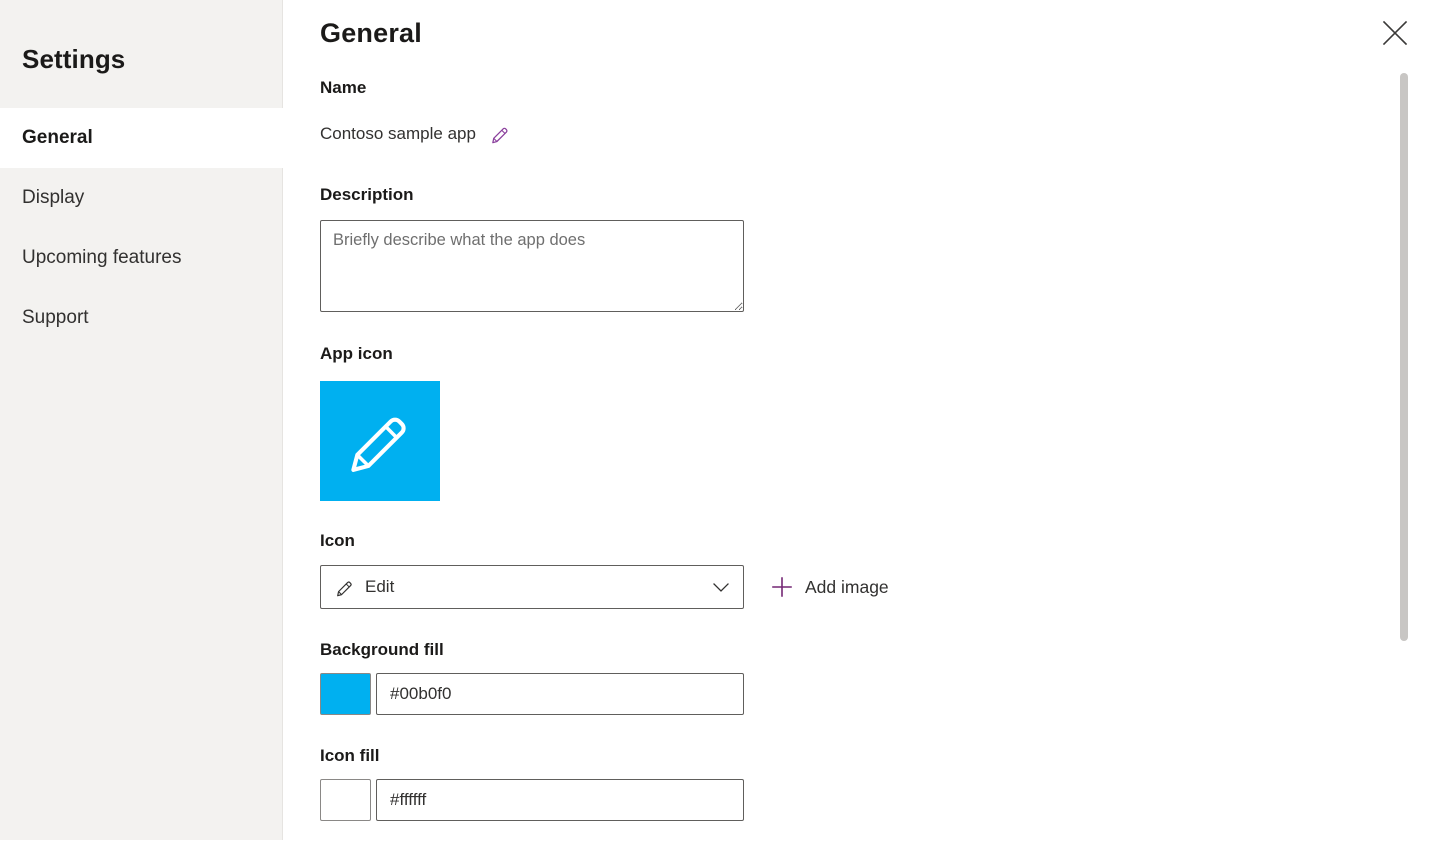 The width and height of the screenshot is (1436, 847). Describe the element at coordinates (141, 138) in the screenshot. I see `sidebar-item-general: General` at that location.